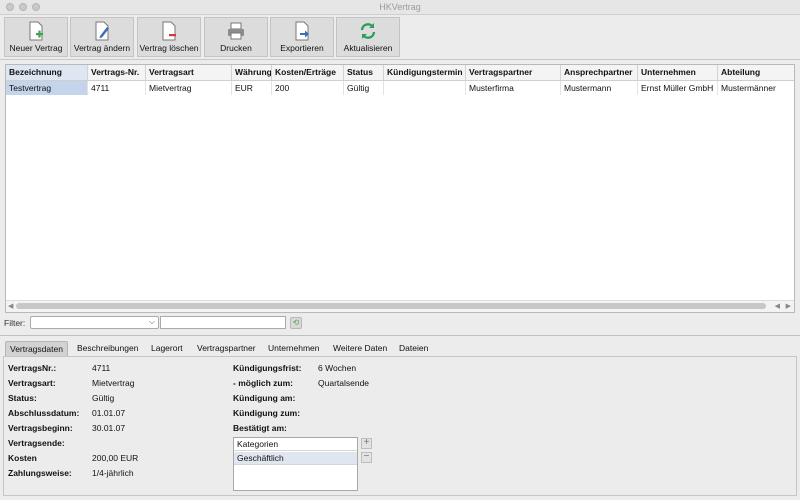 This screenshot has width=800, height=500. Describe the element at coordinates (308, 88) in the screenshot. I see `table-cell: 200` at that location.